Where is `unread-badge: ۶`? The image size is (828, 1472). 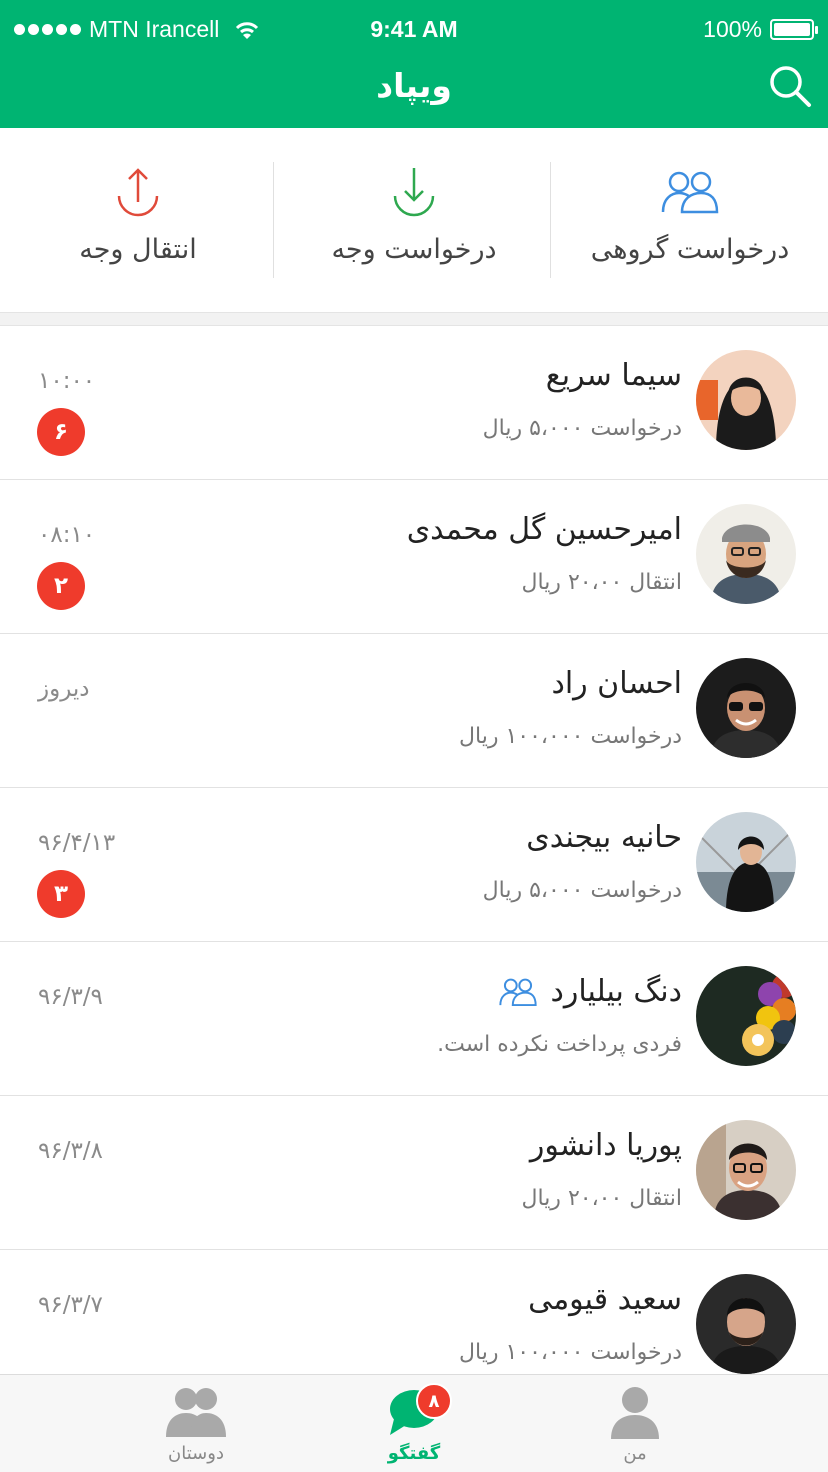
unread-badge: ۶ is located at coordinates (61, 432).